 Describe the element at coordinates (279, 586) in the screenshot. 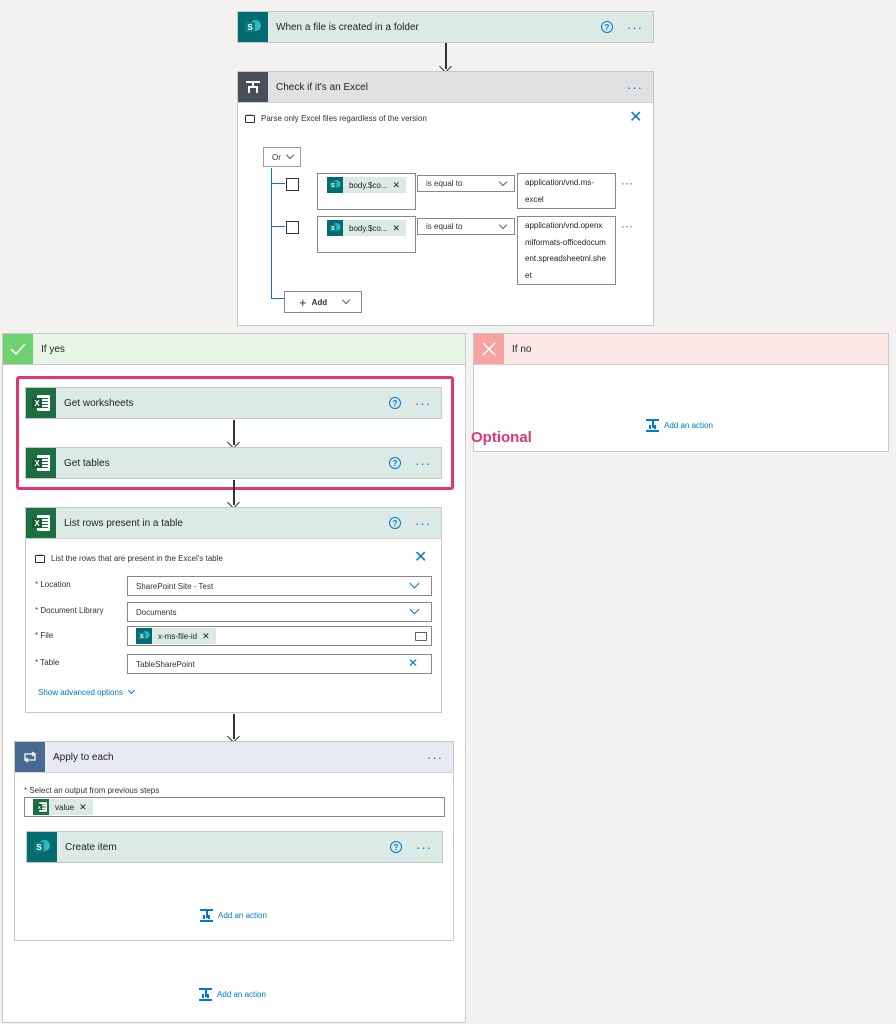

I see `location-dropdown: SharePoint Site - Test` at that location.